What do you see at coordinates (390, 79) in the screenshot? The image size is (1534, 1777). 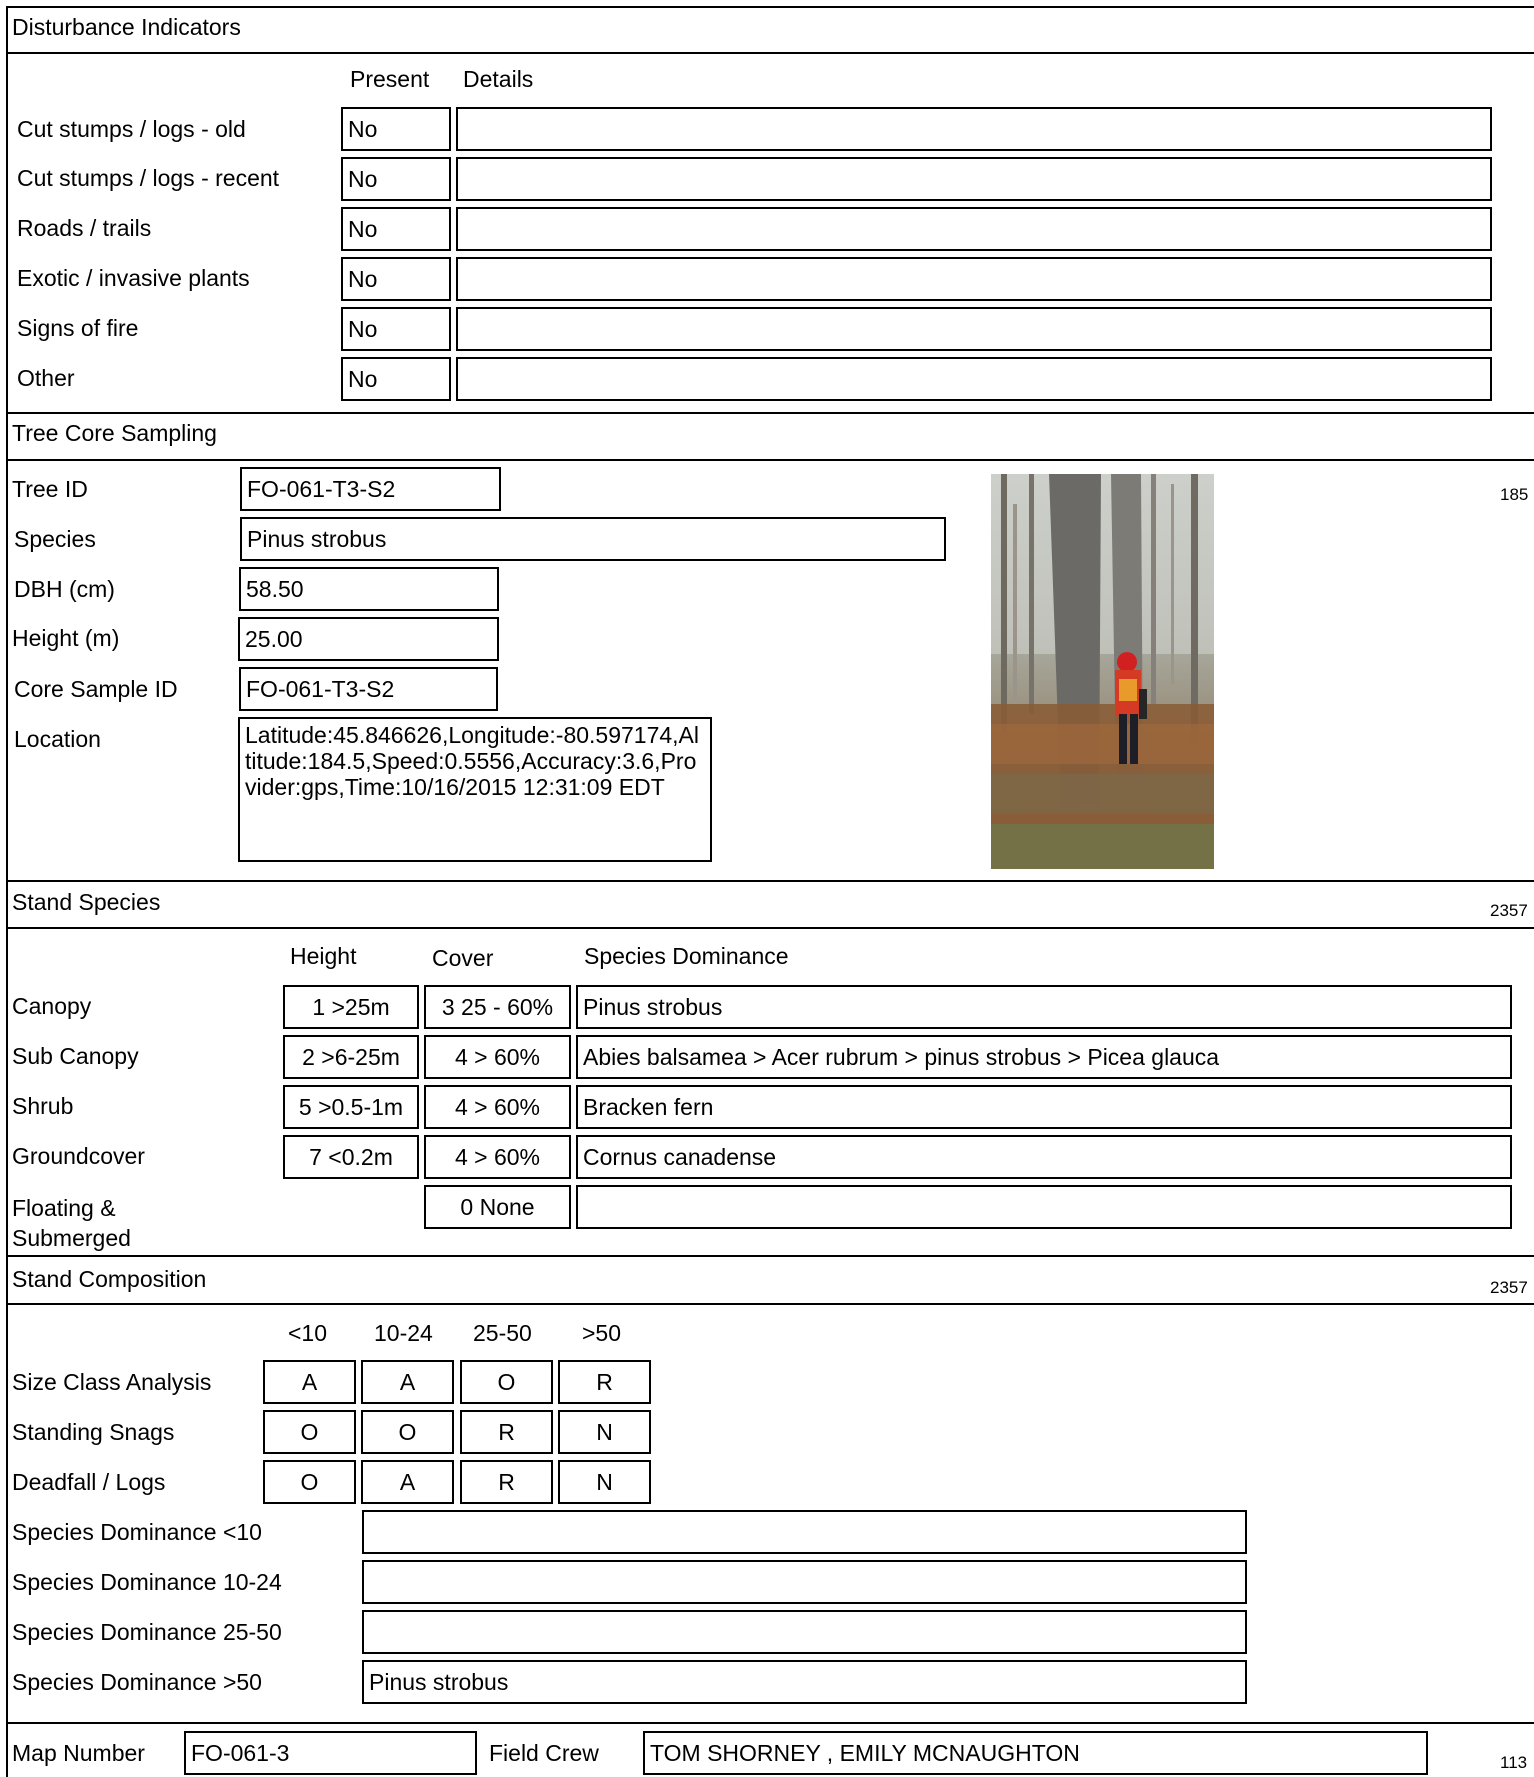 I see `column-header-present: Present` at bounding box center [390, 79].